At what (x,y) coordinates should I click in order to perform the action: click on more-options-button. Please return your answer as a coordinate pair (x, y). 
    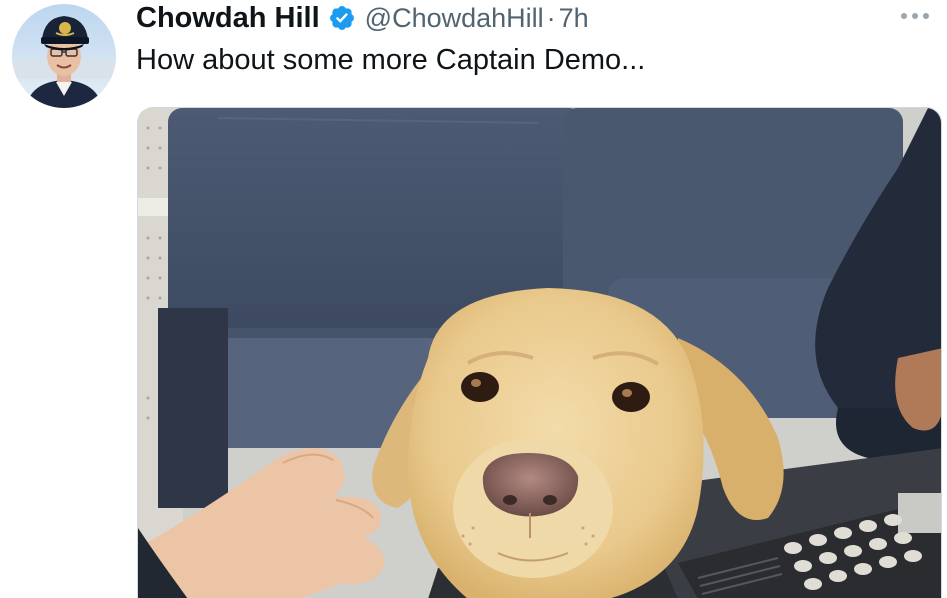
    Looking at the image, I should click on (915, 16).